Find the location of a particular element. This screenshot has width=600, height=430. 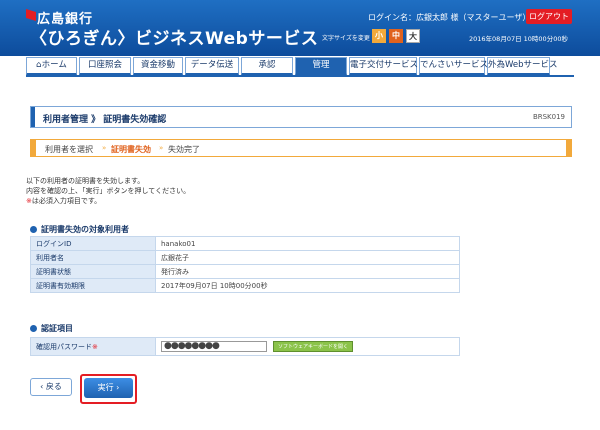

execute-button-label: 実行 is located at coordinates (105, 387).